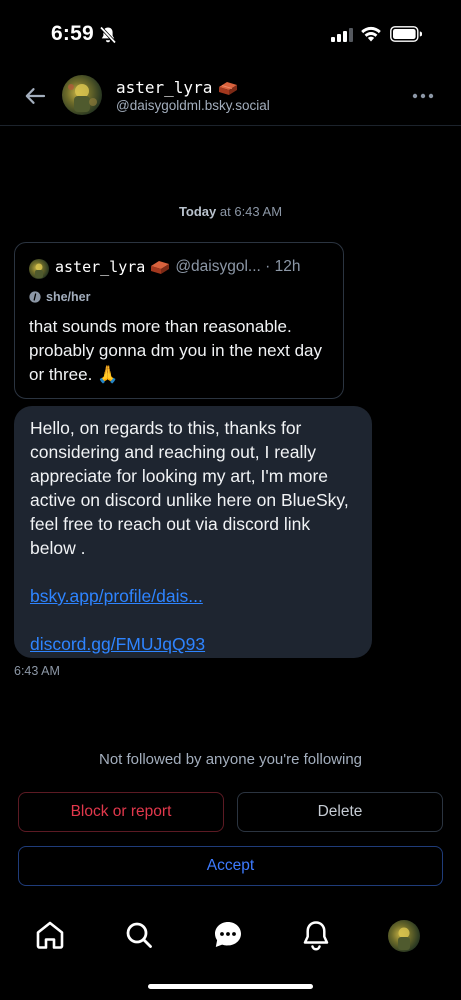 The height and width of the screenshot is (1000, 461). I want to click on delete-button: Delete, so click(340, 812).